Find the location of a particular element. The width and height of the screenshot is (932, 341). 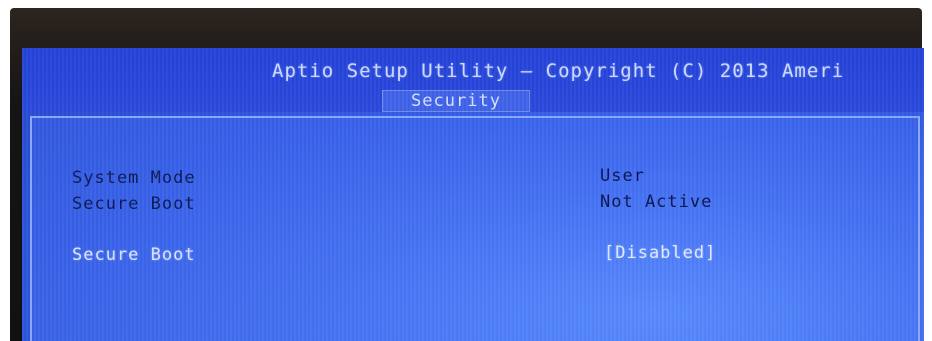

system-mode-value: User is located at coordinates (622, 176).